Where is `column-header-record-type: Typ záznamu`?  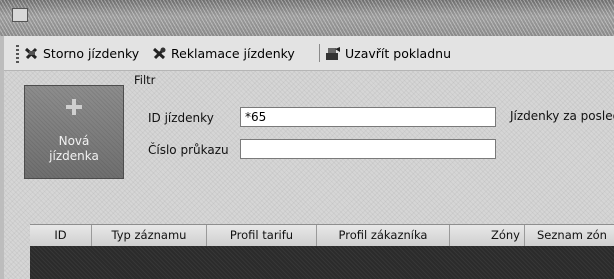
column-header-record-type: Typ záznamu is located at coordinates (149, 235).